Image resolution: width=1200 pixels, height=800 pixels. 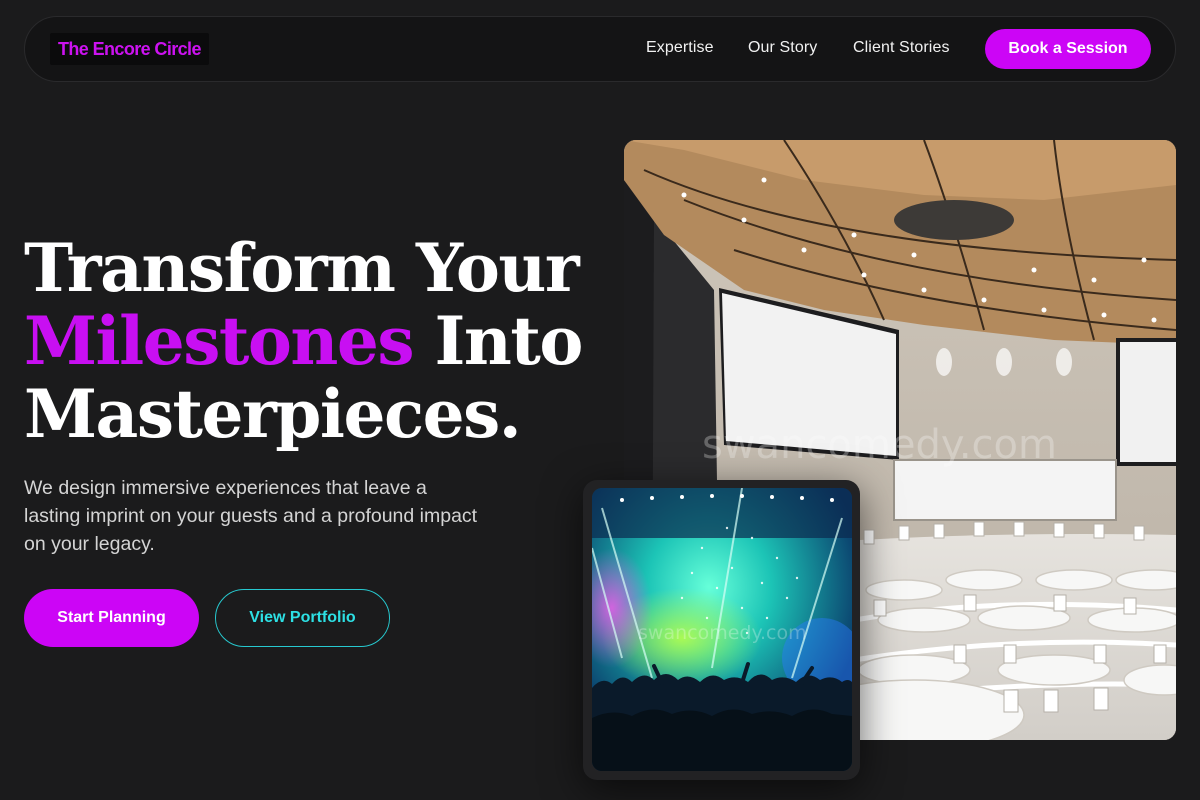 I want to click on start-planning-button: Start Planning, so click(x=111, y=618).